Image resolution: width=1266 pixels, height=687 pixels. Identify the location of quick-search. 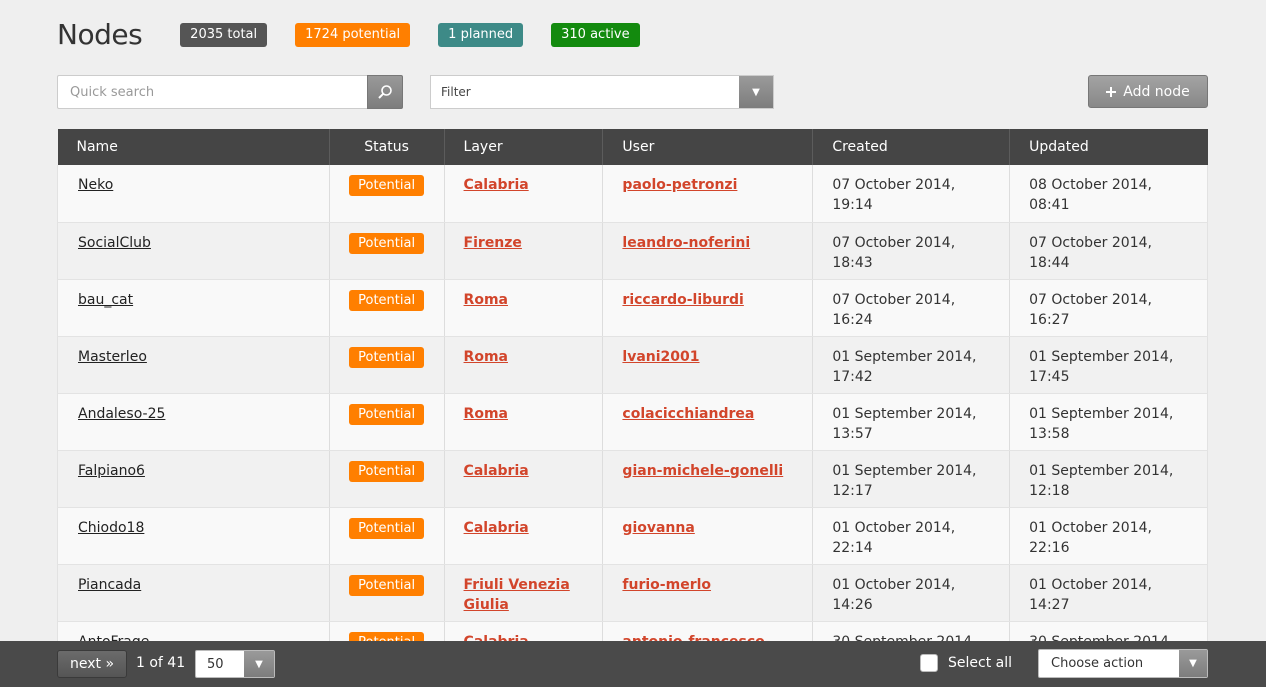
(230, 92).